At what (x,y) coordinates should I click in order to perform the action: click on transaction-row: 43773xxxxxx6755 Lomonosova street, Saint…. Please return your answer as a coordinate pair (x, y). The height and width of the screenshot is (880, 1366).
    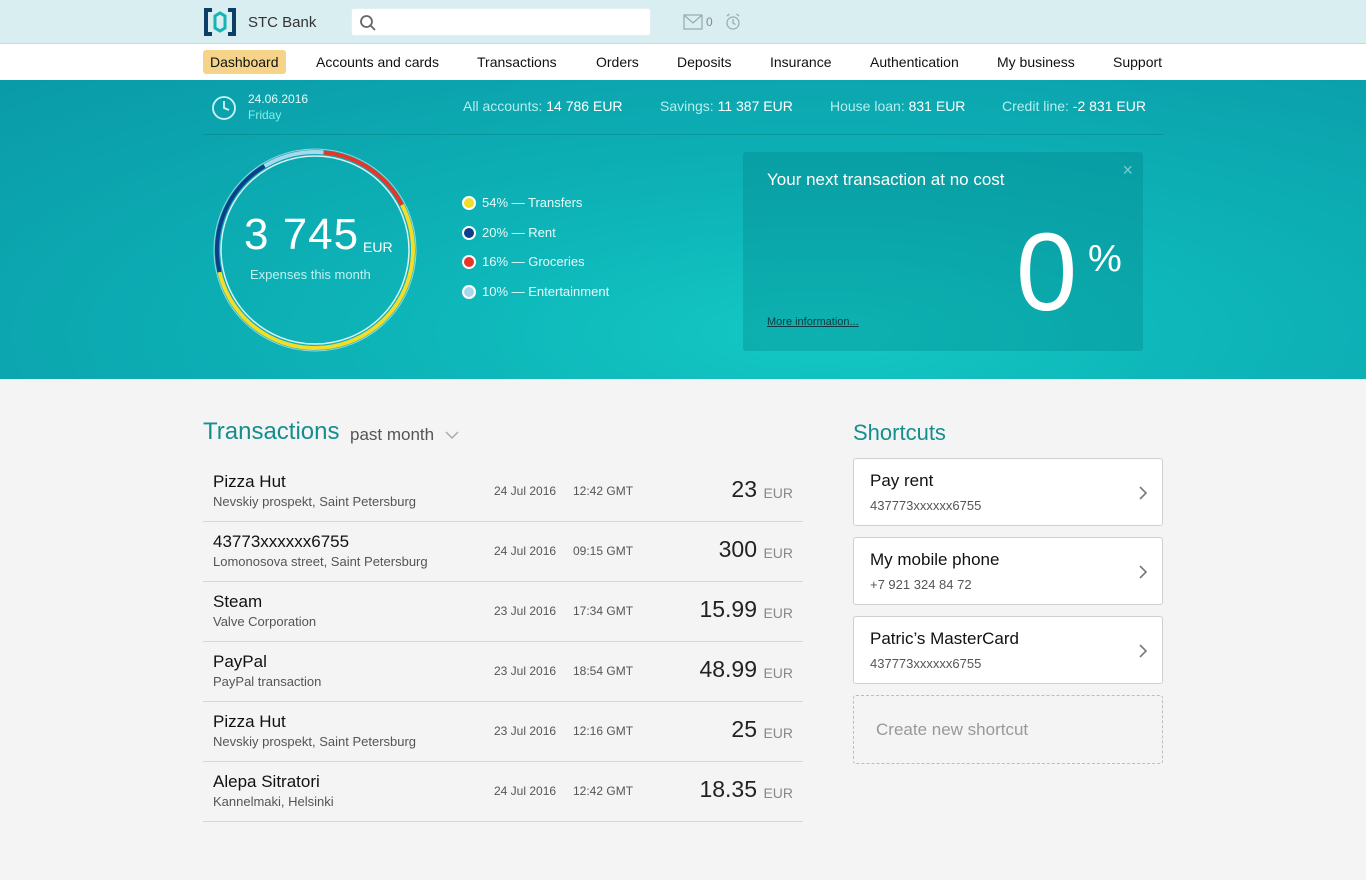
    Looking at the image, I should click on (503, 552).